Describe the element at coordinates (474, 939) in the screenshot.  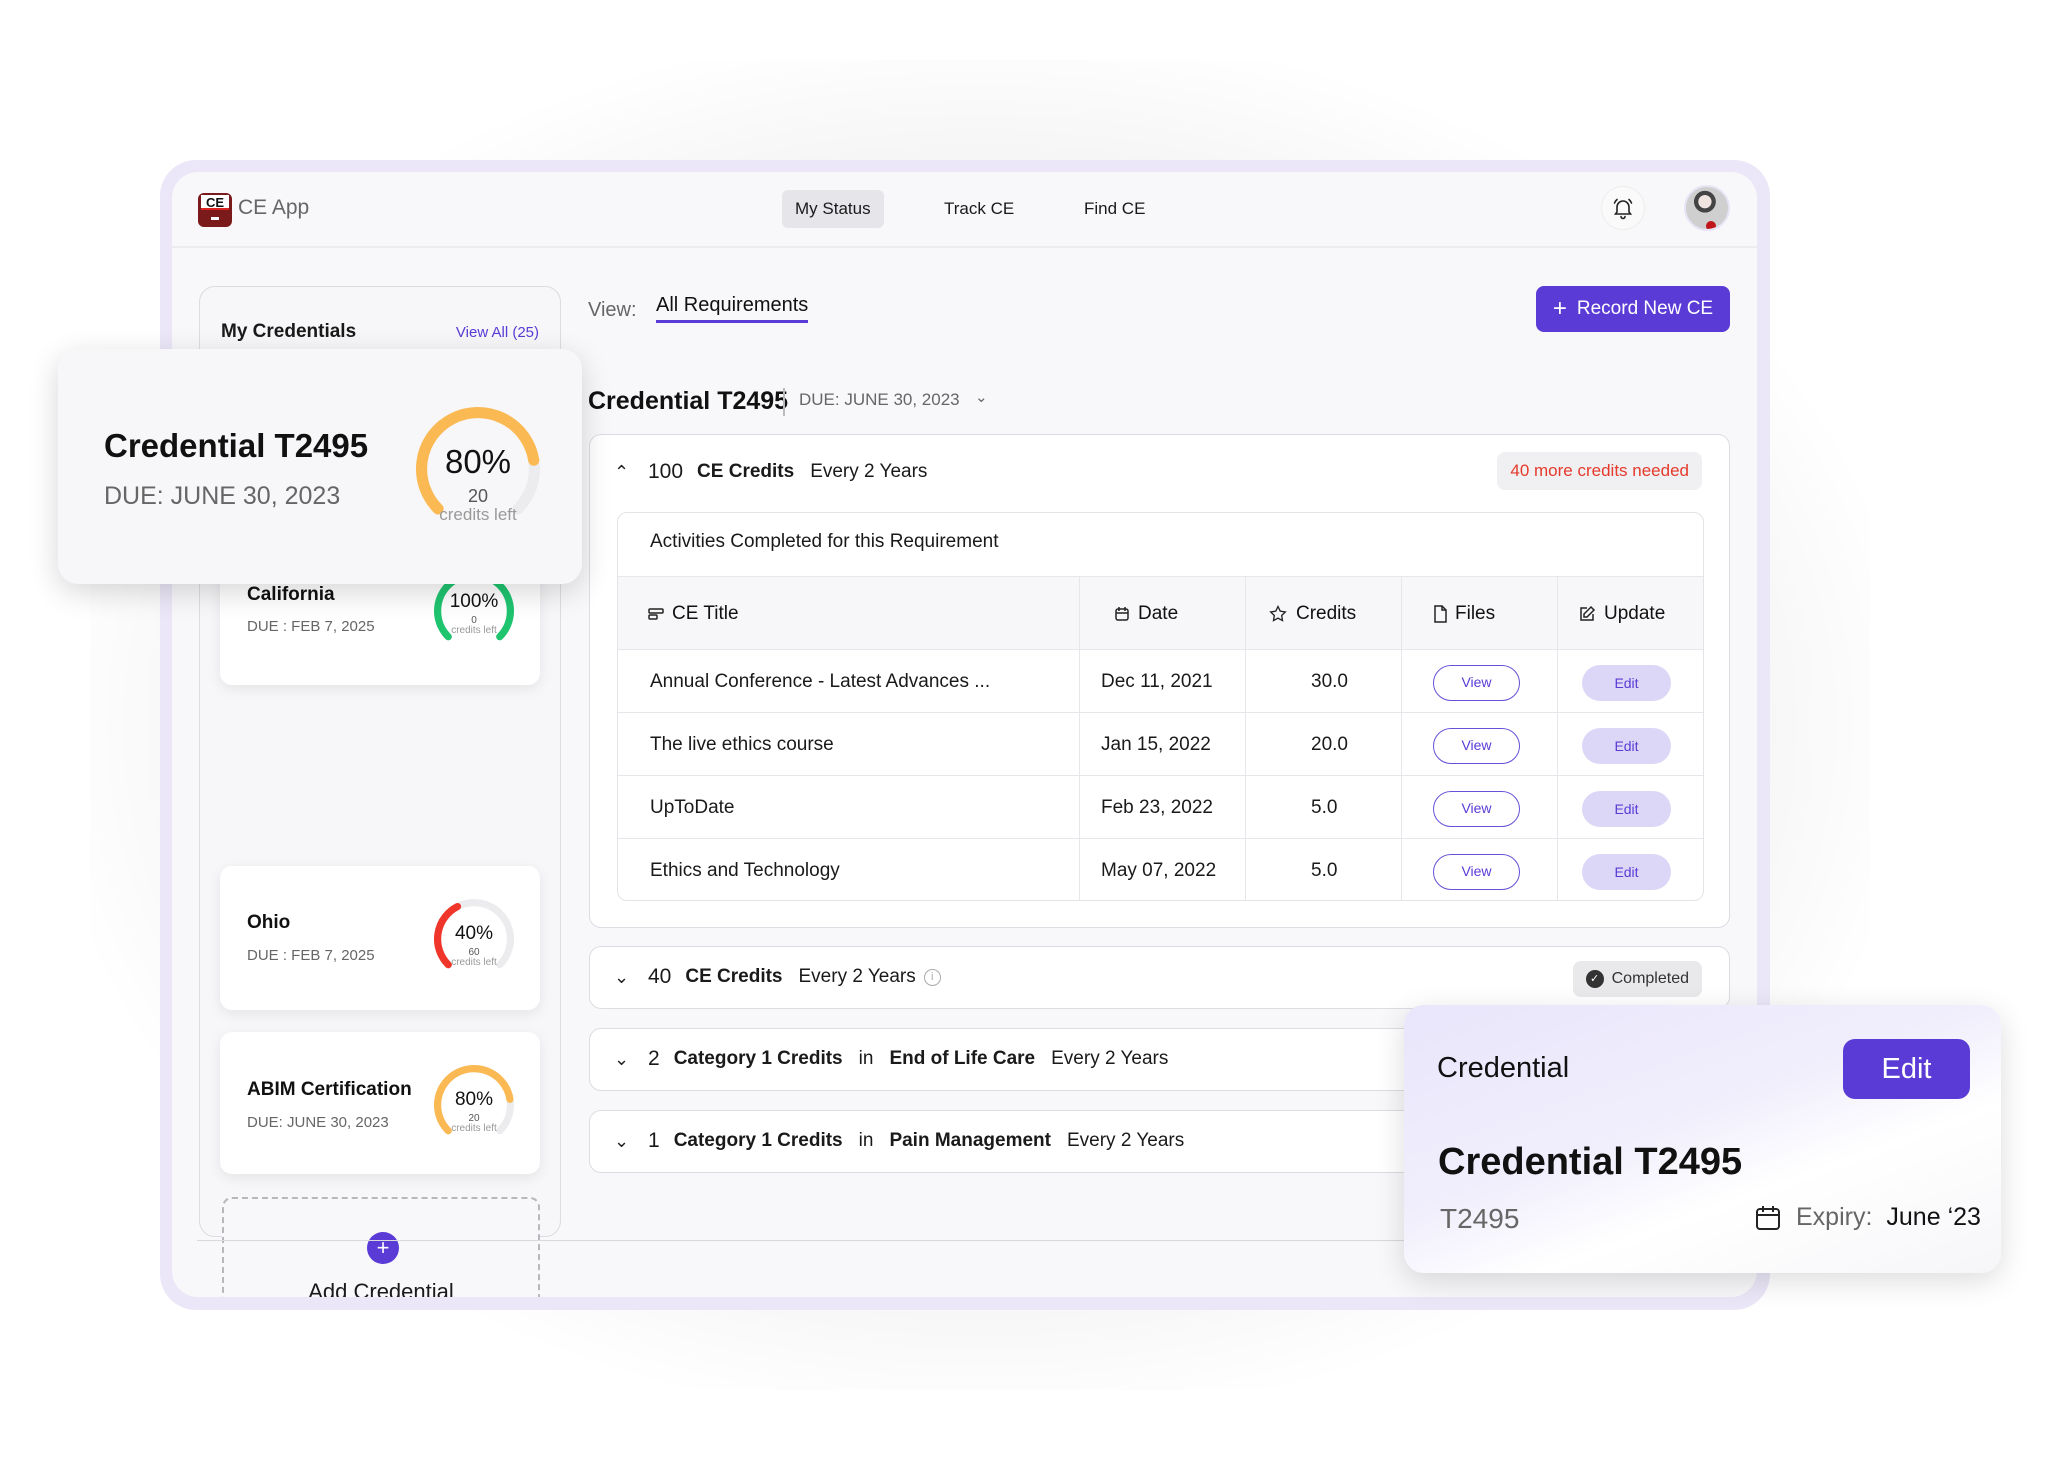
I see `progress-gauge: 40% 60 credits left` at that location.